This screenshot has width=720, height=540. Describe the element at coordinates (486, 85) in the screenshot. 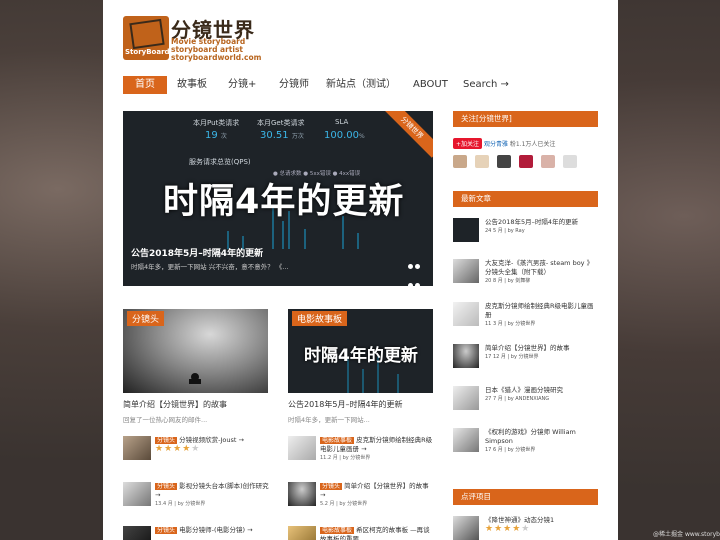

I see `nav-search: Search →` at that location.